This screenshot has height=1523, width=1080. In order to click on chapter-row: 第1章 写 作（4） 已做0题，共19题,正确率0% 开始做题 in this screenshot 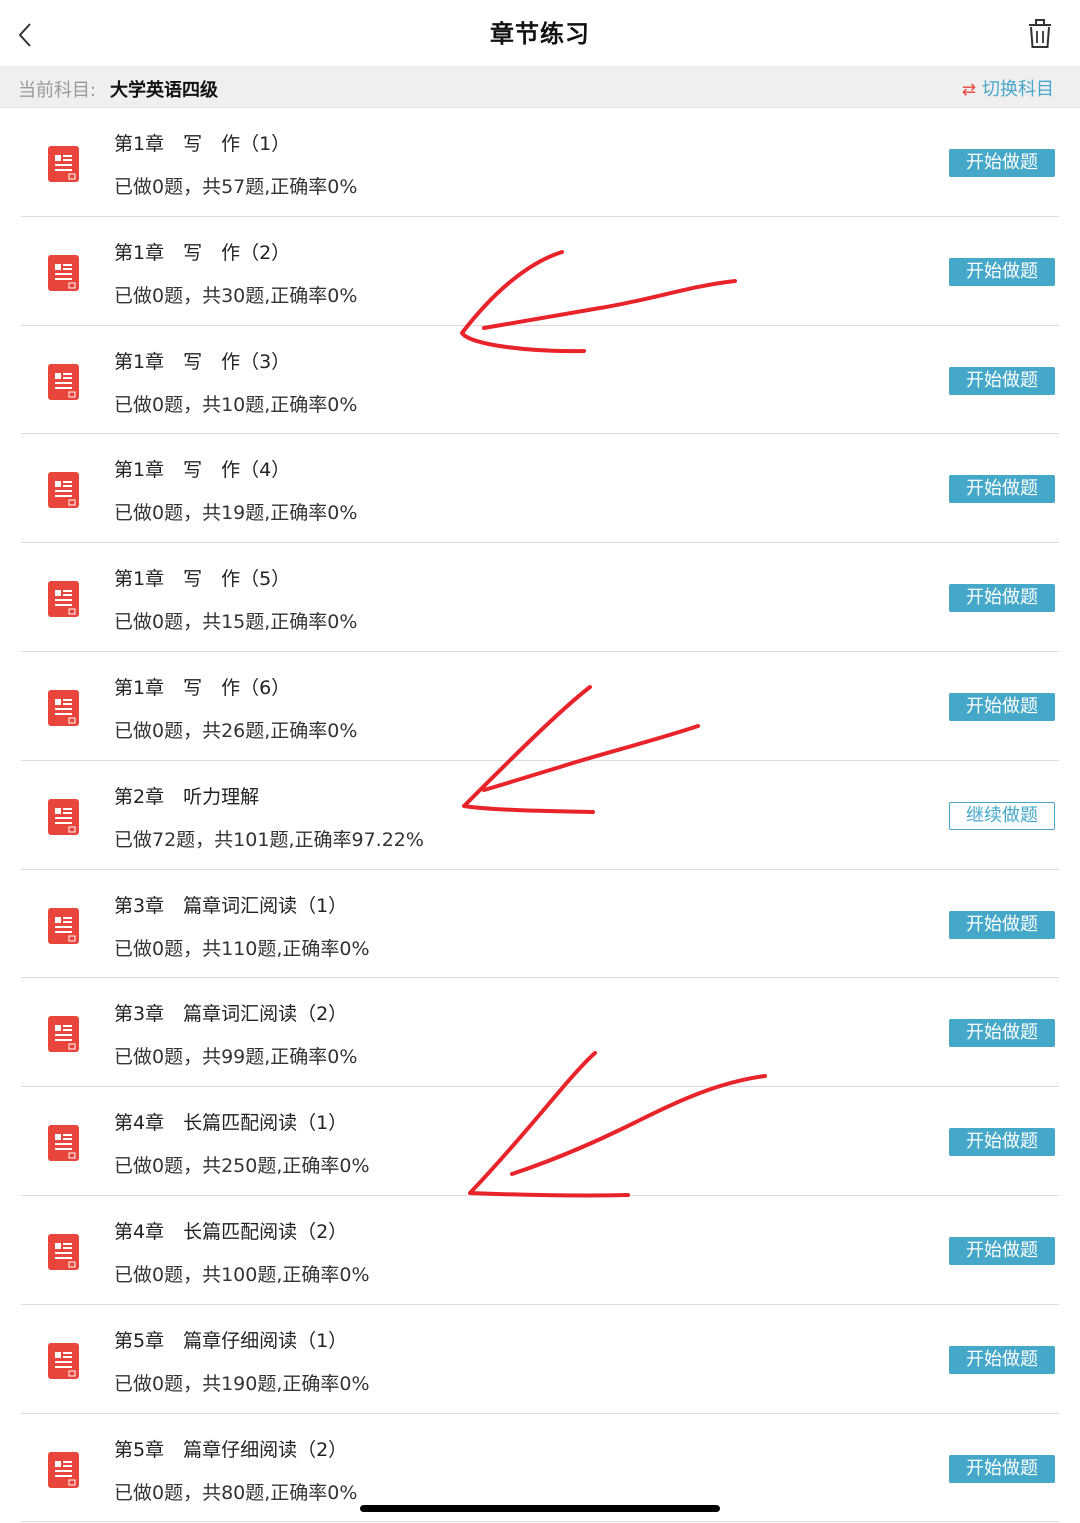, I will do `click(540, 488)`.